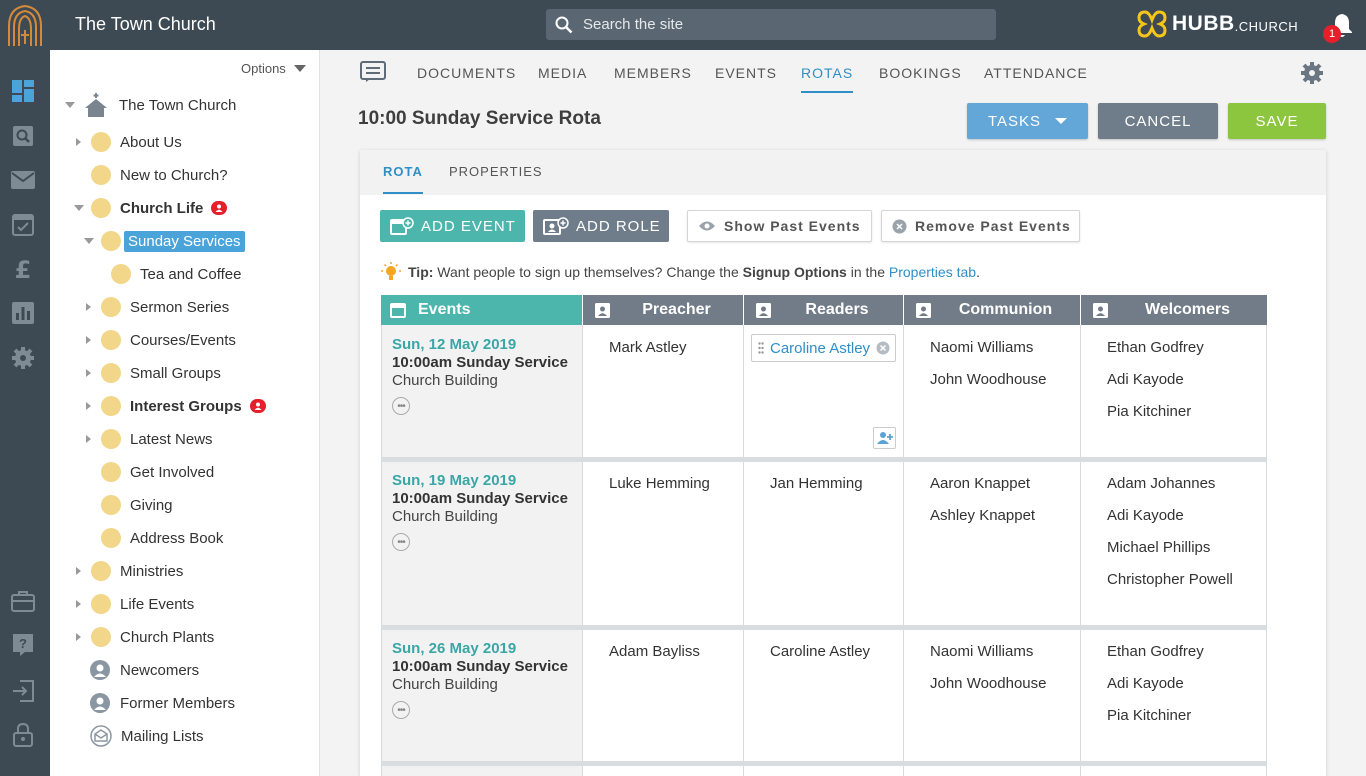  Describe the element at coordinates (654, 651) in the screenshot. I see `preacher-name: Adam Bayliss` at that location.